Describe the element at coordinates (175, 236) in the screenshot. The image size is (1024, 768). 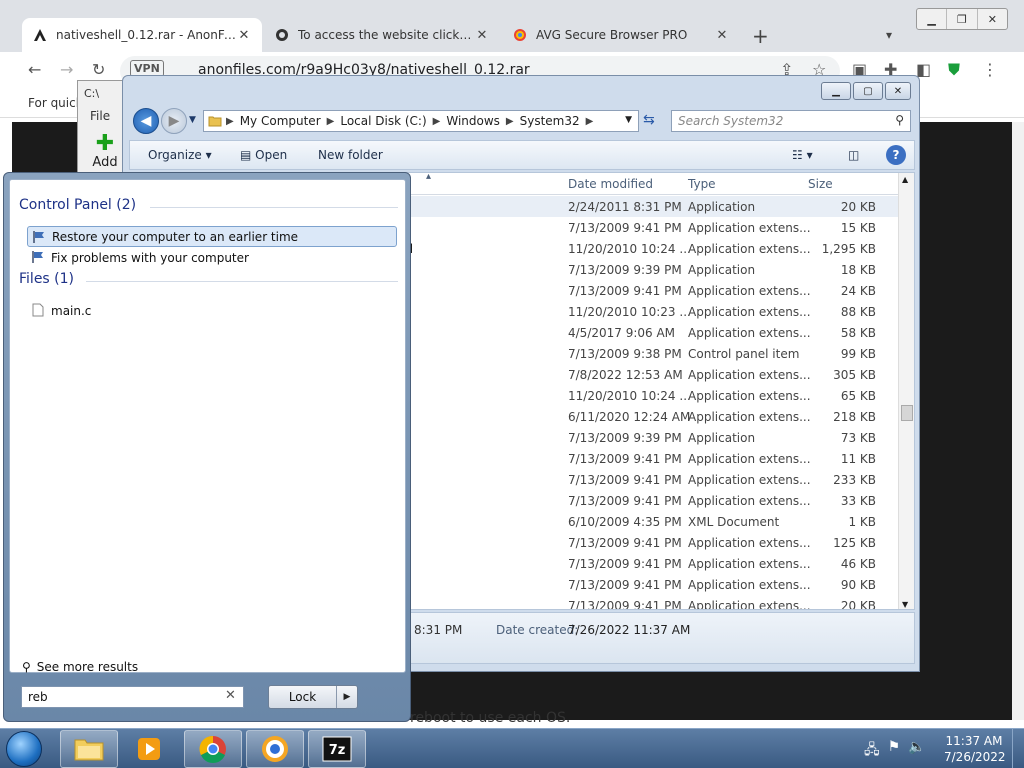
I see `result-label: Restore your computer to an earlier time` at that location.